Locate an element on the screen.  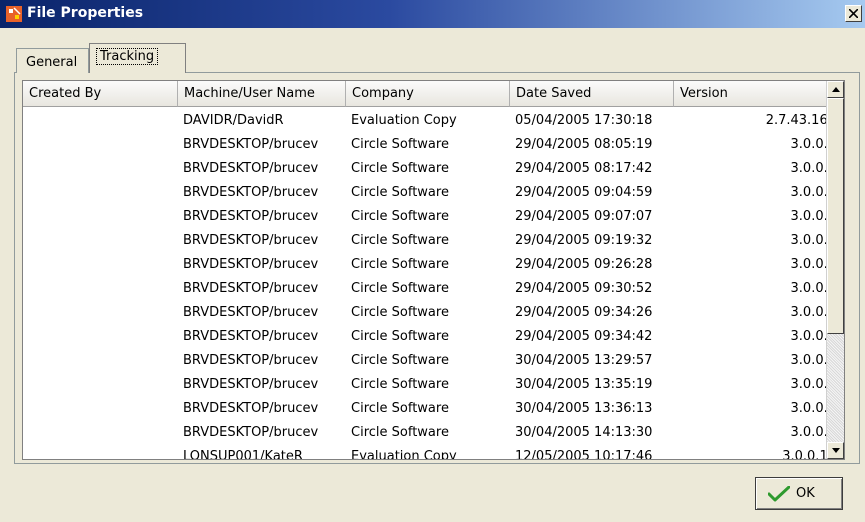
cell-date: 29/04/2005 09:26:28 is located at coordinates (584, 264).